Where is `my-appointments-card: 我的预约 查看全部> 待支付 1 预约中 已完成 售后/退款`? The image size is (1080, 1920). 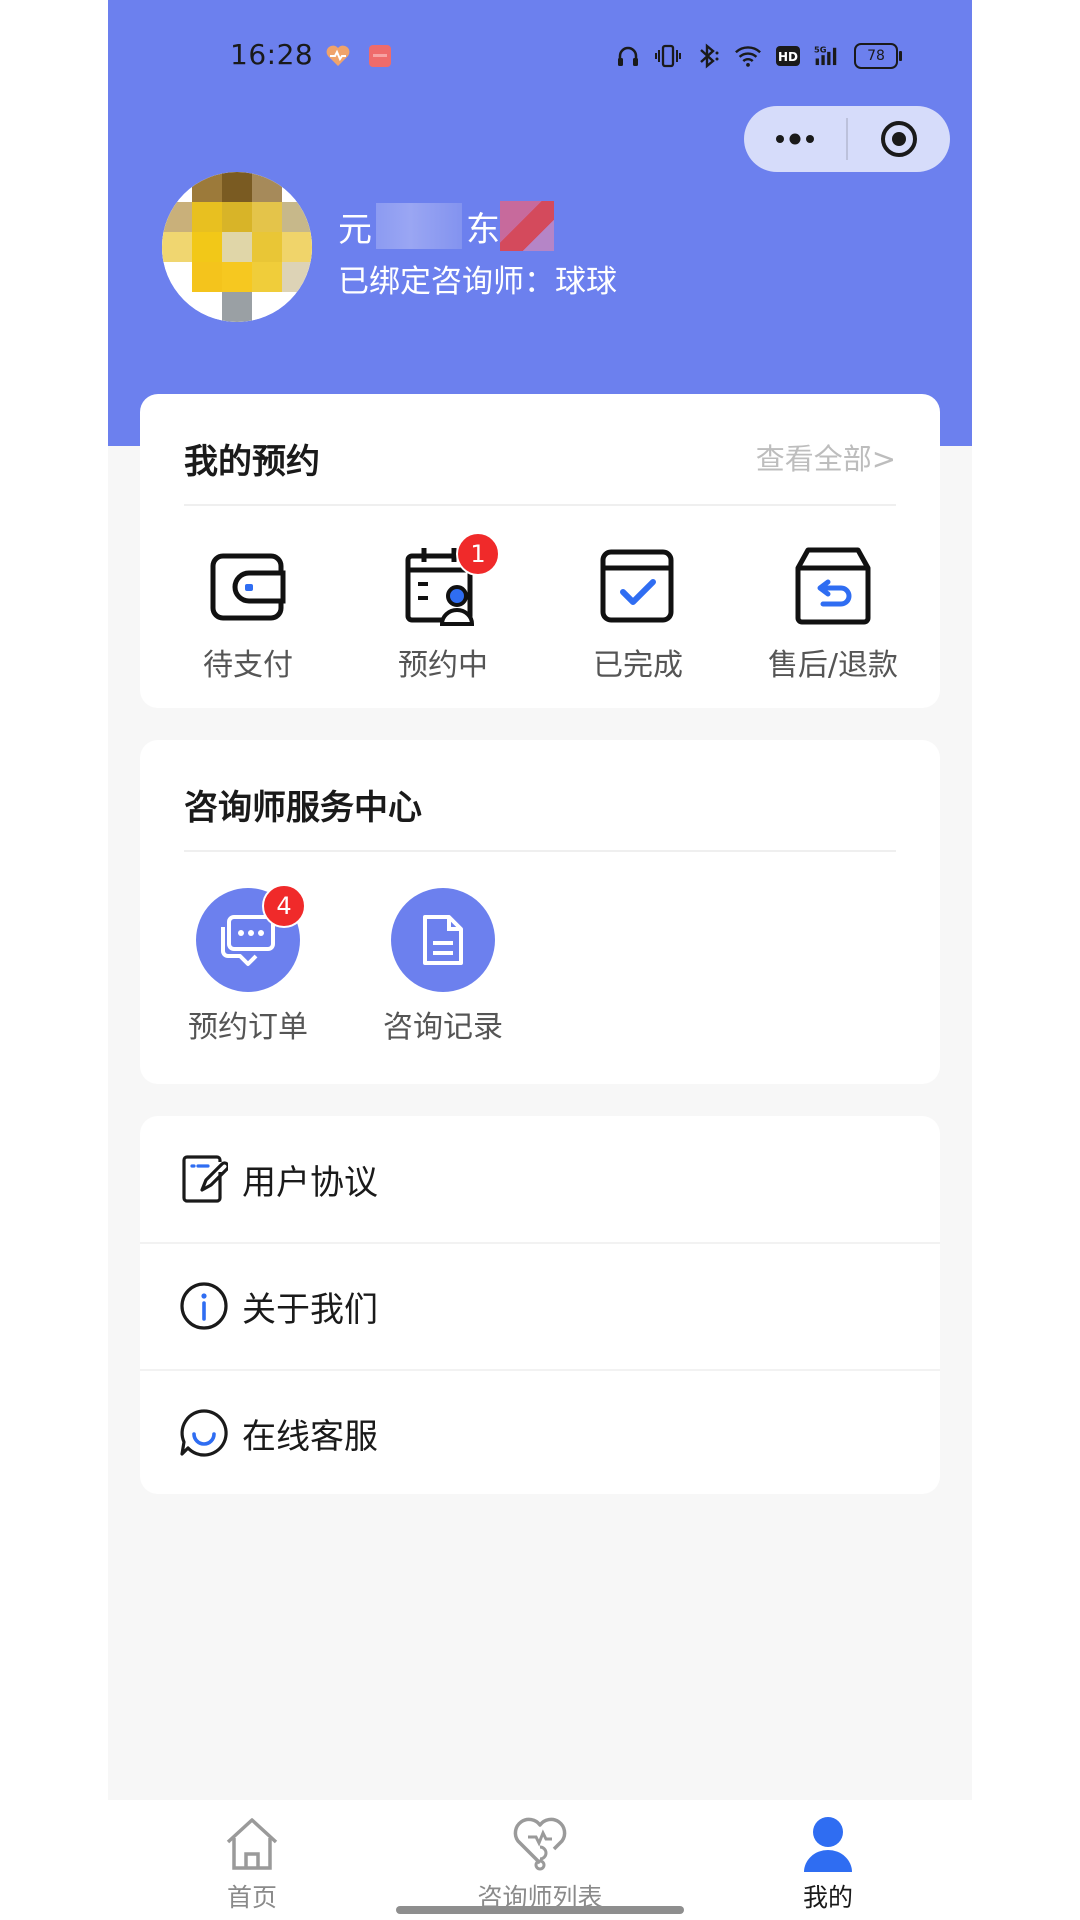 my-appointments-card: 我的预约 查看全部> 待支付 1 预约中 已完成 售后/退款 is located at coordinates (540, 551).